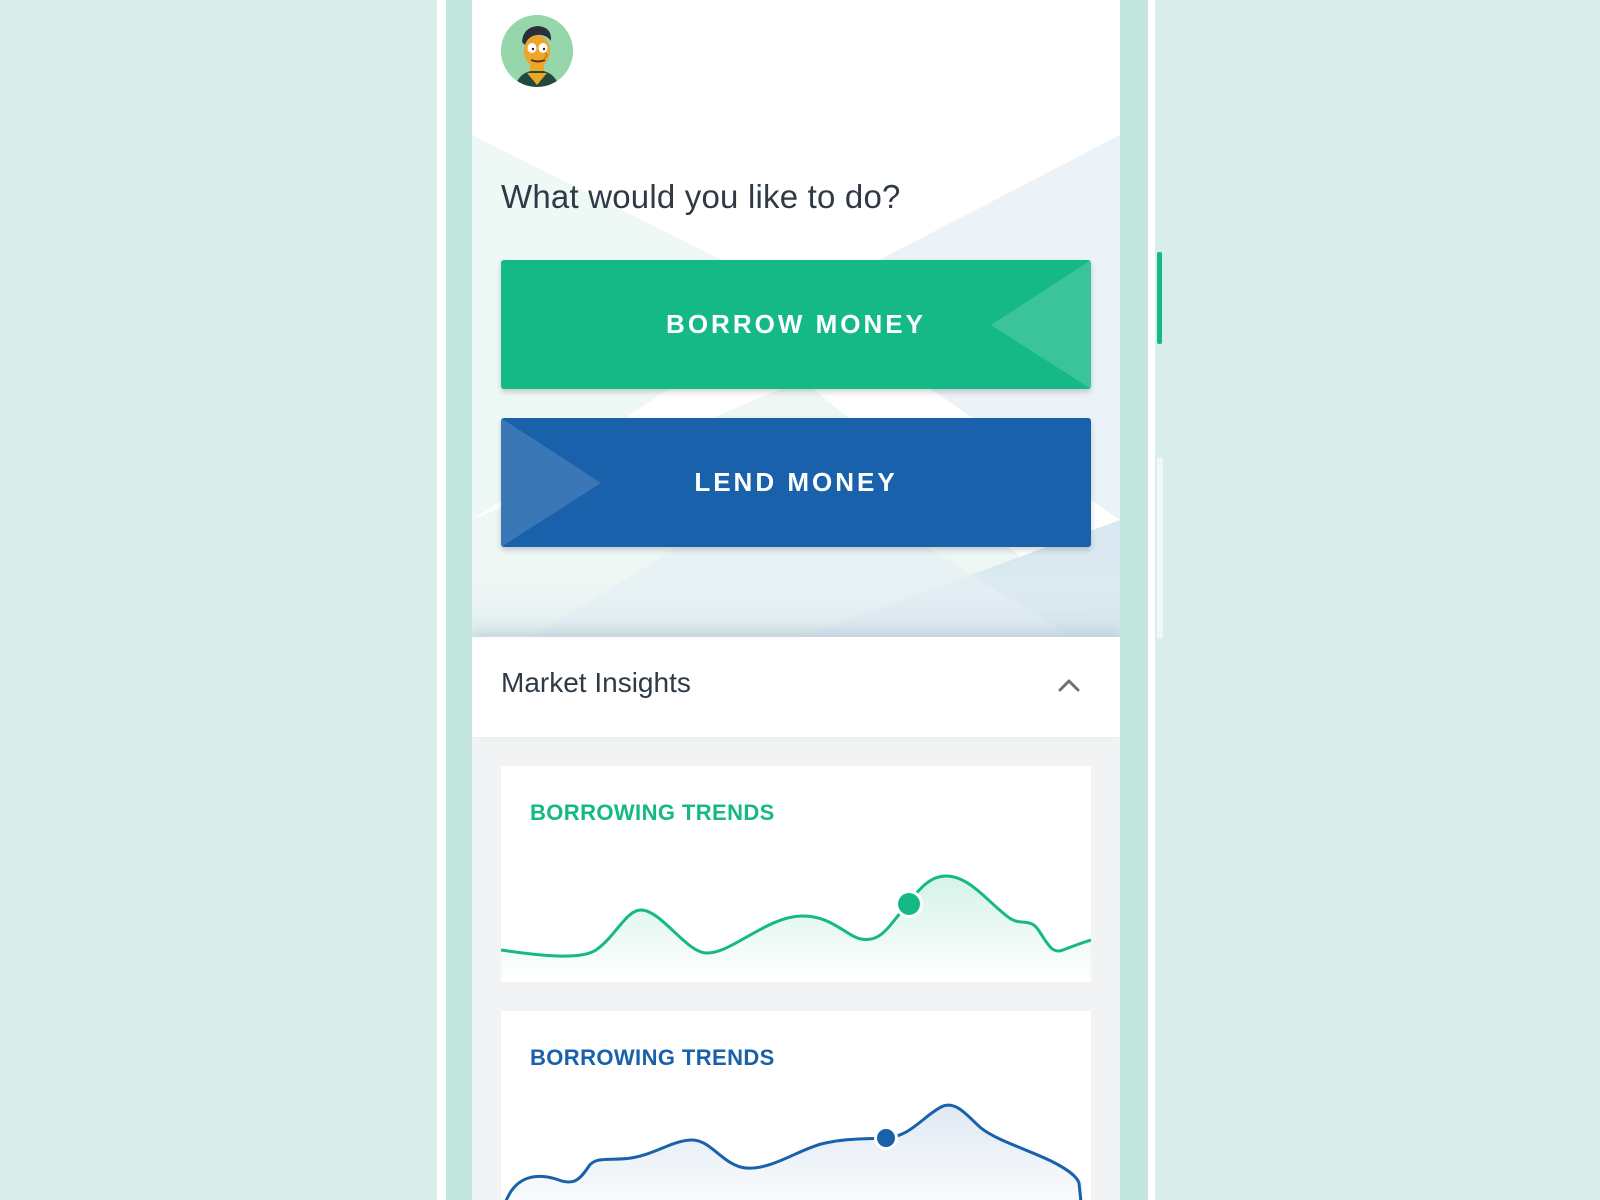 This screenshot has width=1600, height=1200. I want to click on chevron-up-icon, so click(1069, 686).